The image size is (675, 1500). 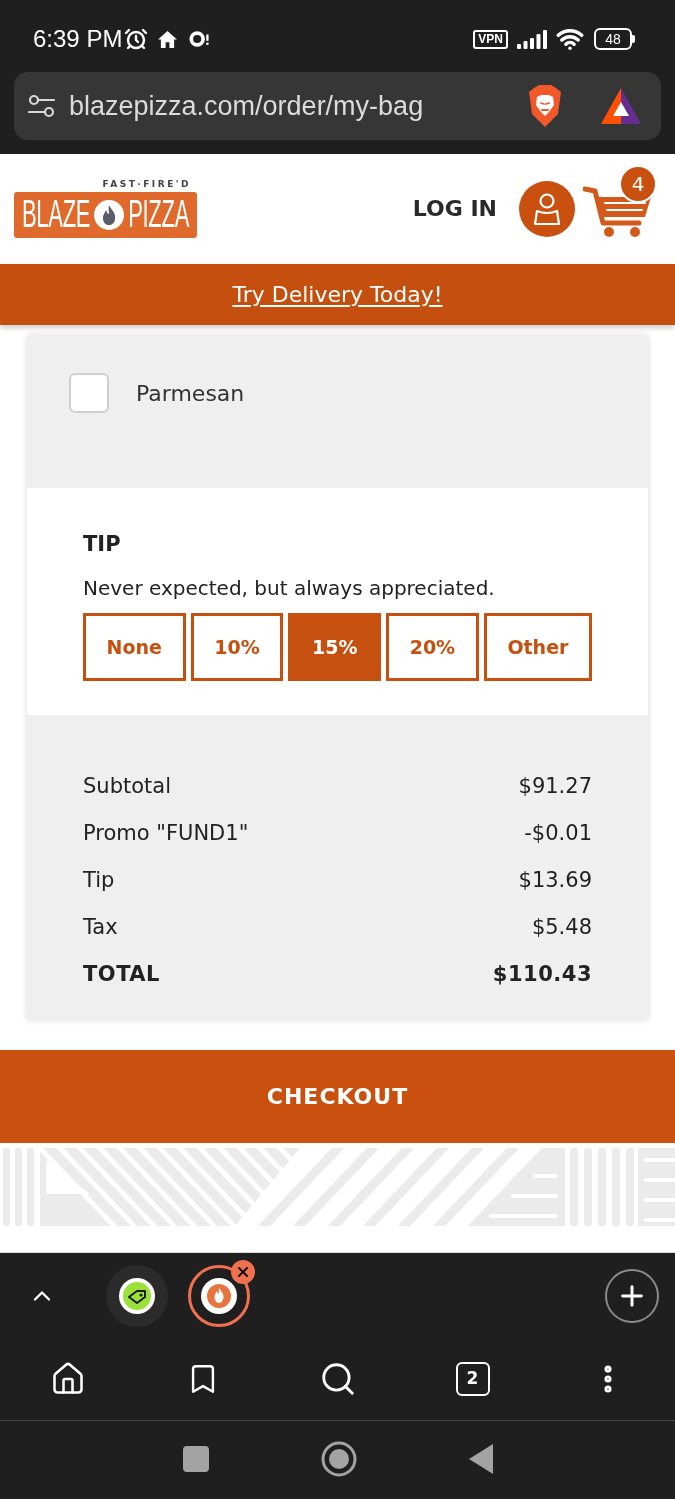 I want to click on user-icon, so click(x=547, y=209).